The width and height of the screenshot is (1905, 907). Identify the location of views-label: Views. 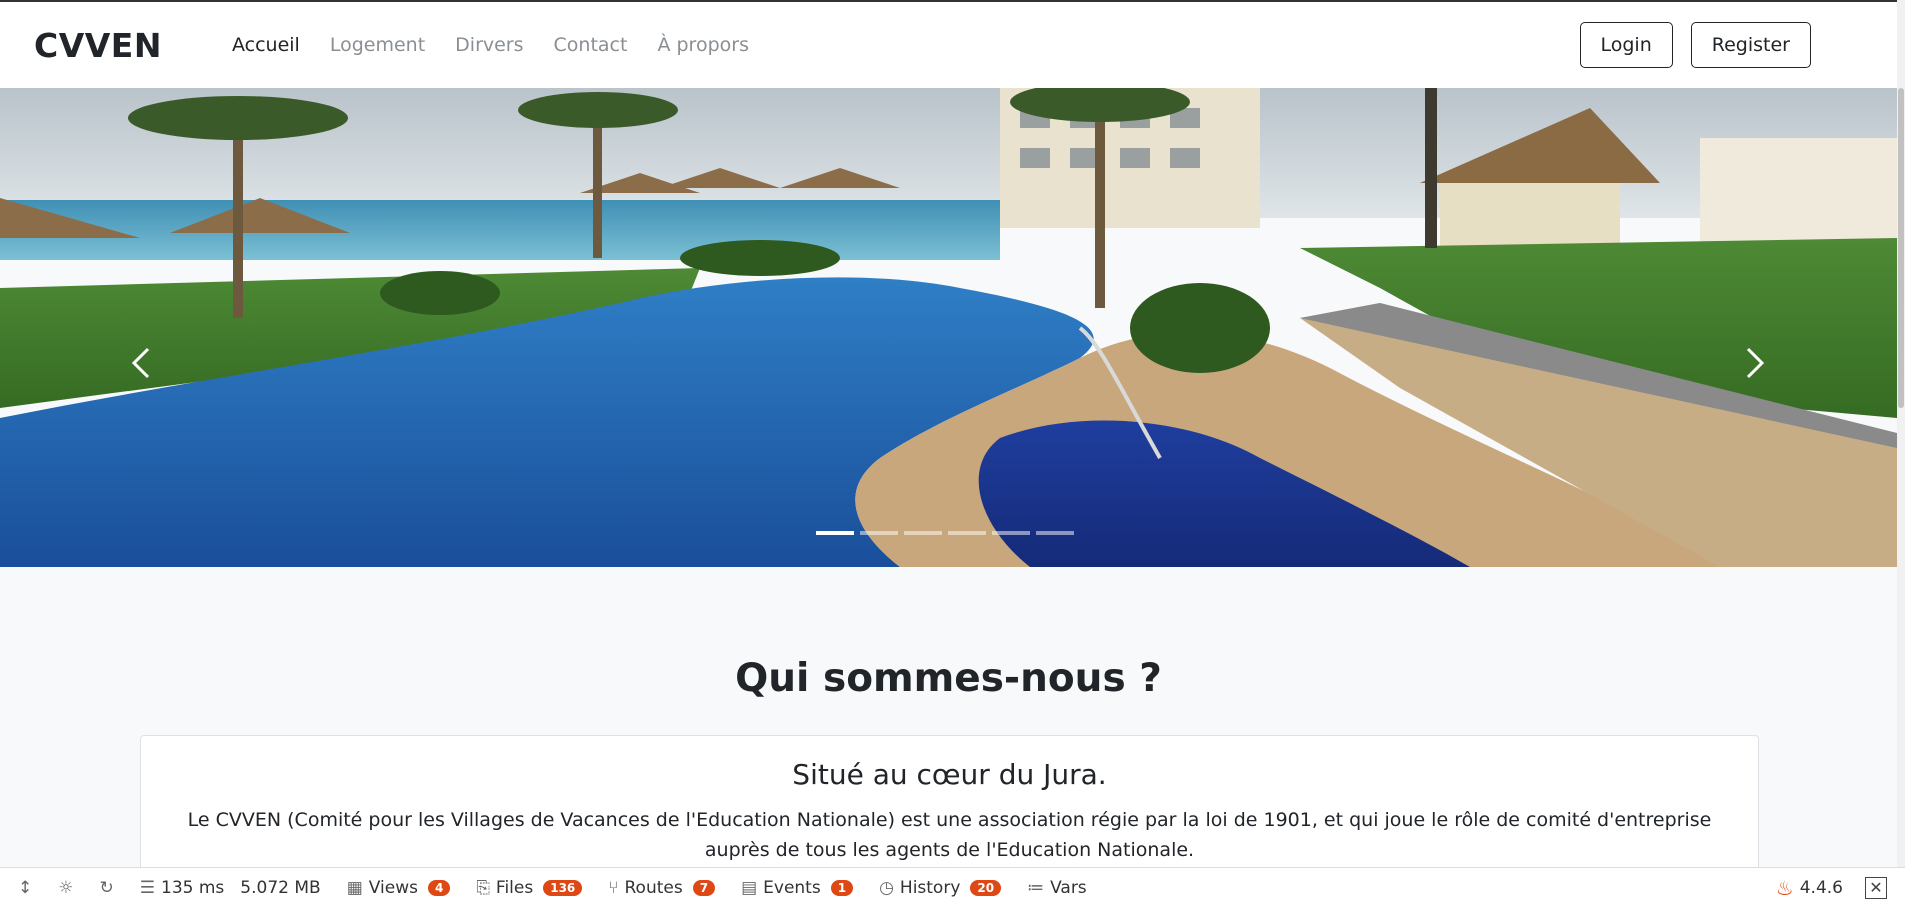
(393, 887).